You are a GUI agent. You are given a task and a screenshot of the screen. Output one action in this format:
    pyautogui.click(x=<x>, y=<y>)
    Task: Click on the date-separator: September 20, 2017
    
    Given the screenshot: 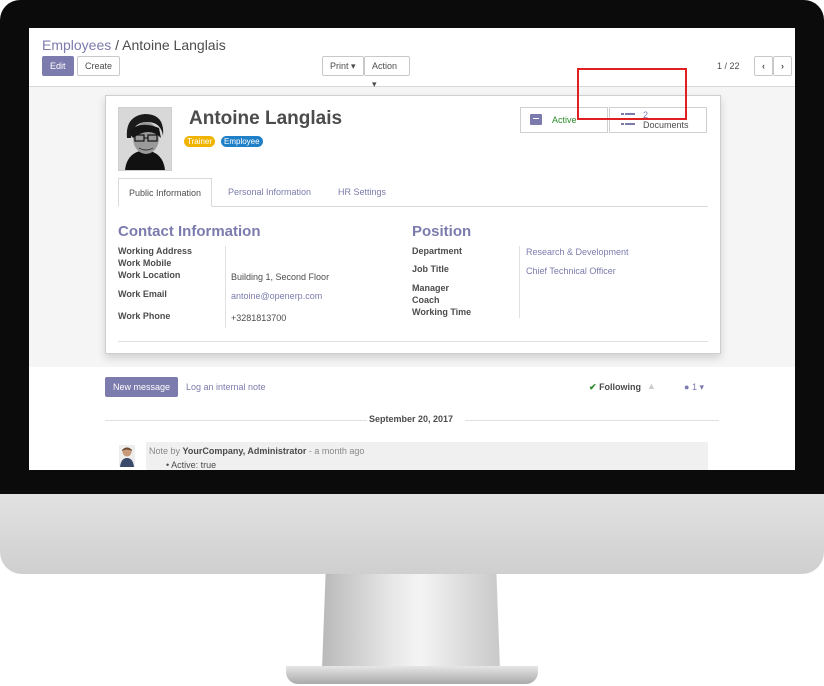 What is the action you would take?
    pyautogui.click(x=411, y=419)
    